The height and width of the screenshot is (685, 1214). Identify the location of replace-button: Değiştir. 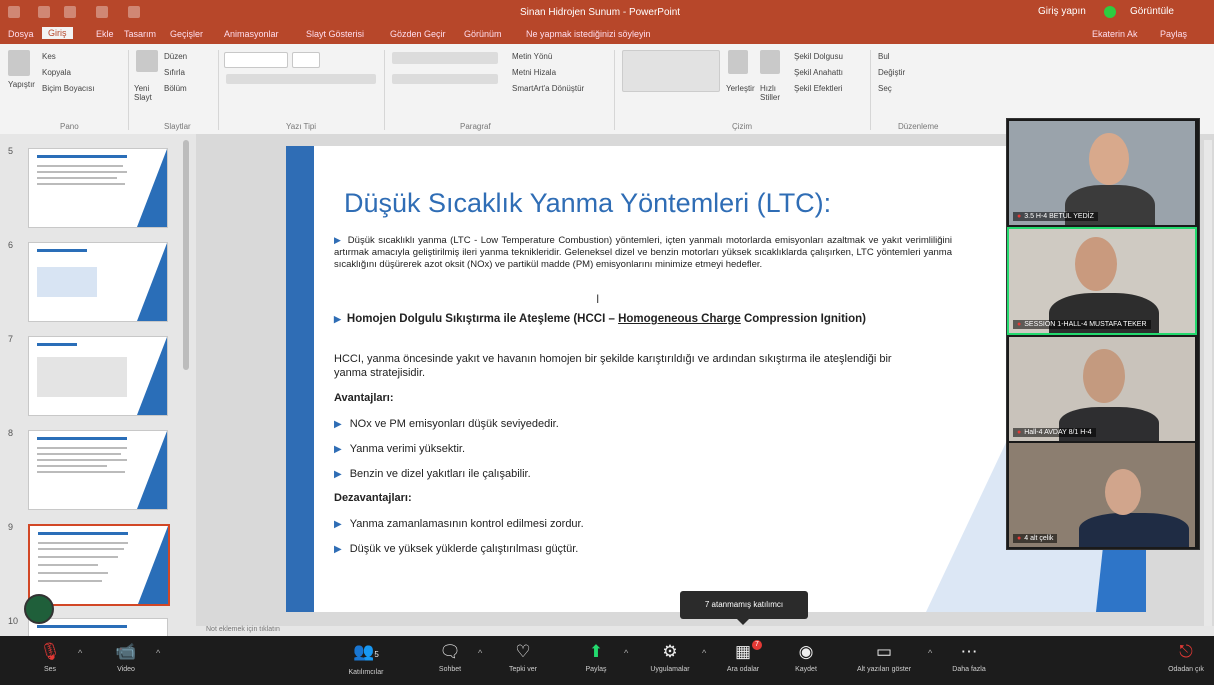
(891, 72).